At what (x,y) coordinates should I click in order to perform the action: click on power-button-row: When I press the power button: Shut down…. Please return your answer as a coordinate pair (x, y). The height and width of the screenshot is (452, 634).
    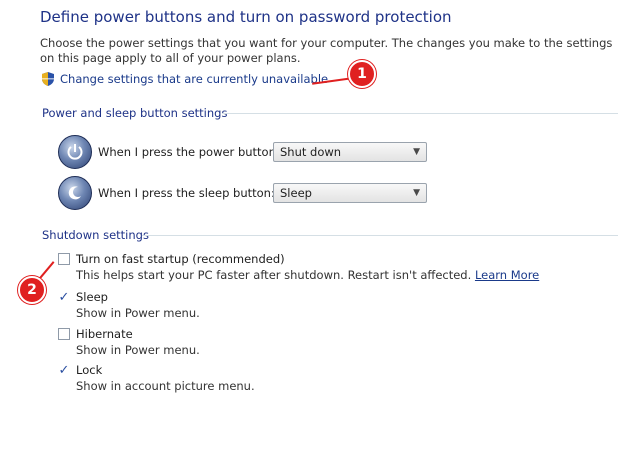
    Looking at the image, I should click on (242, 152).